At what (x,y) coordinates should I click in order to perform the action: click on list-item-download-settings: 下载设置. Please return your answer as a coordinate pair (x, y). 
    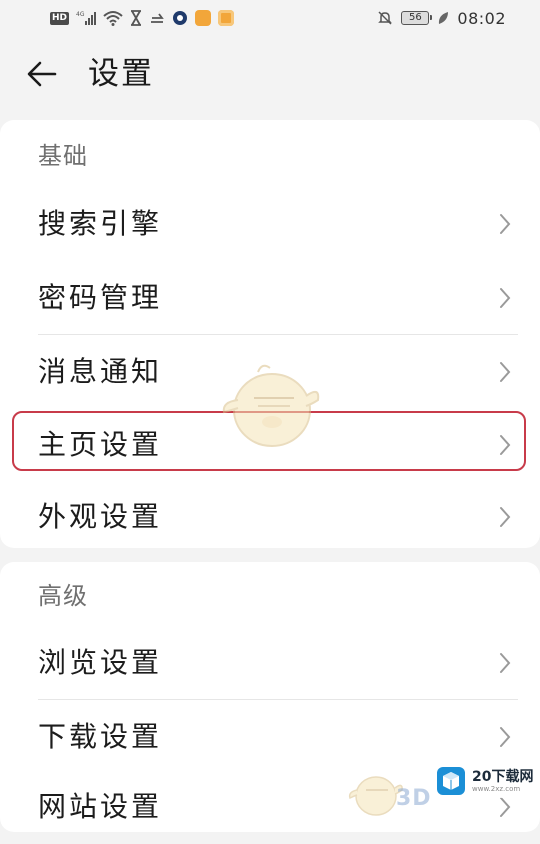
    Looking at the image, I should click on (270, 737).